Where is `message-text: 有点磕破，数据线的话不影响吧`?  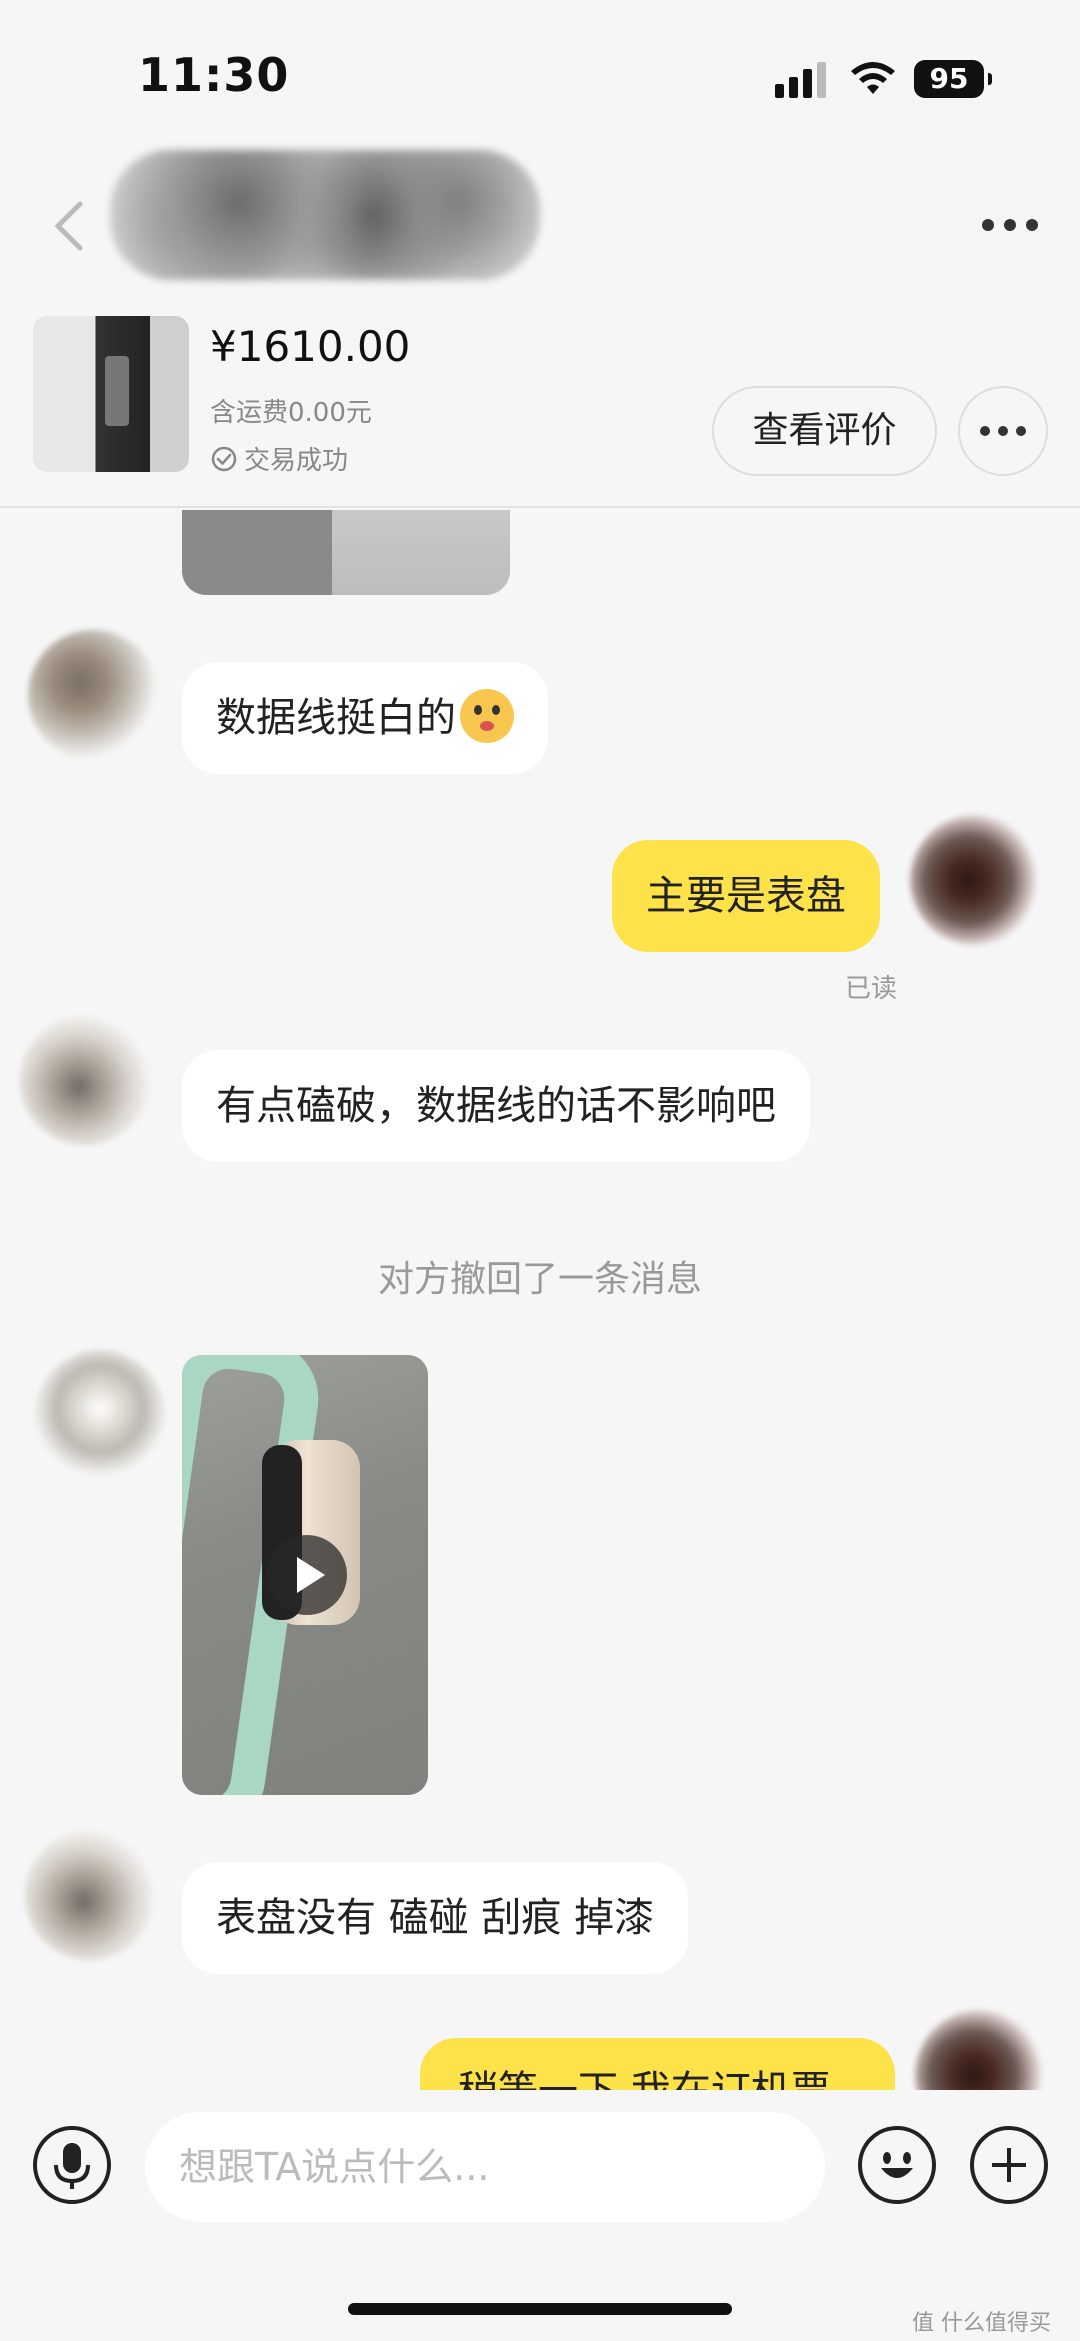
message-text: 有点磕破，数据线的话不影响吧 is located at coordinates (496, 1106).